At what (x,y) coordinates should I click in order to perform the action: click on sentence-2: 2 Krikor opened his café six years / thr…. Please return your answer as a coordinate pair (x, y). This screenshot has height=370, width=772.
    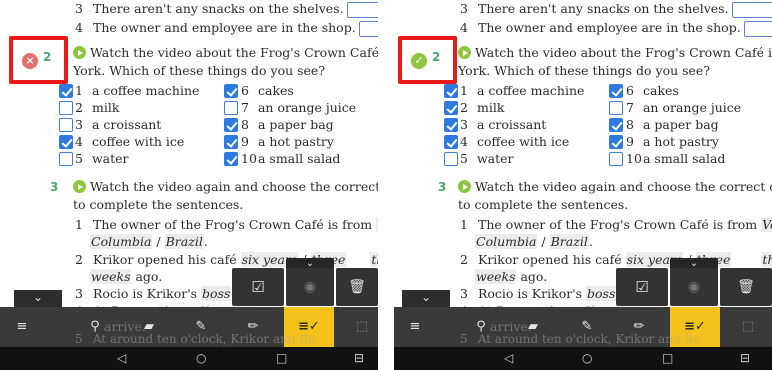
    Looking at the image, I should click on (616, 260).